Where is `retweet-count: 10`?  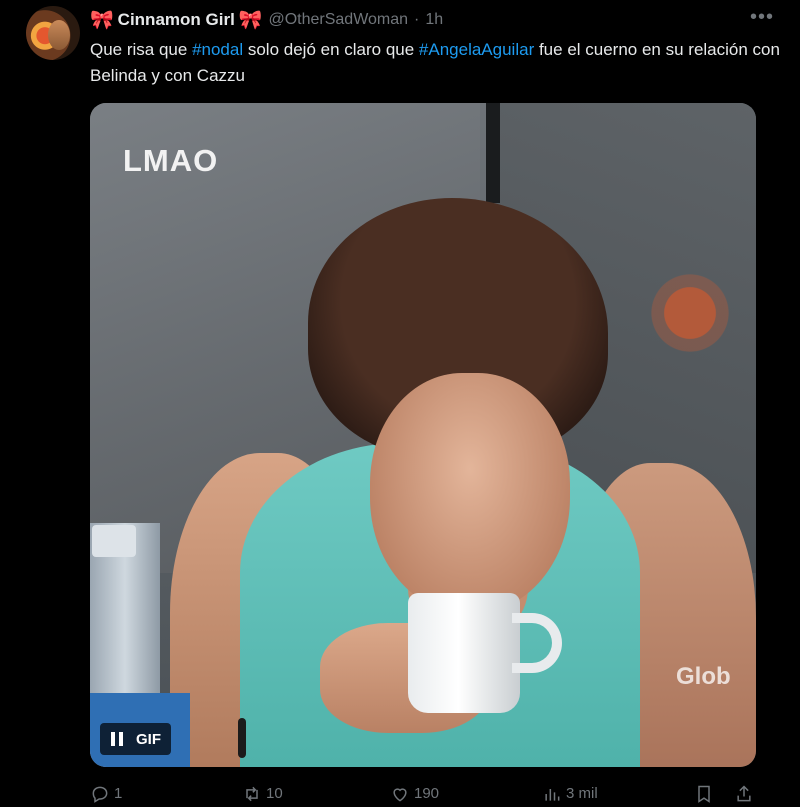
retweet-count: 10 is located at coordinates (274, 793).